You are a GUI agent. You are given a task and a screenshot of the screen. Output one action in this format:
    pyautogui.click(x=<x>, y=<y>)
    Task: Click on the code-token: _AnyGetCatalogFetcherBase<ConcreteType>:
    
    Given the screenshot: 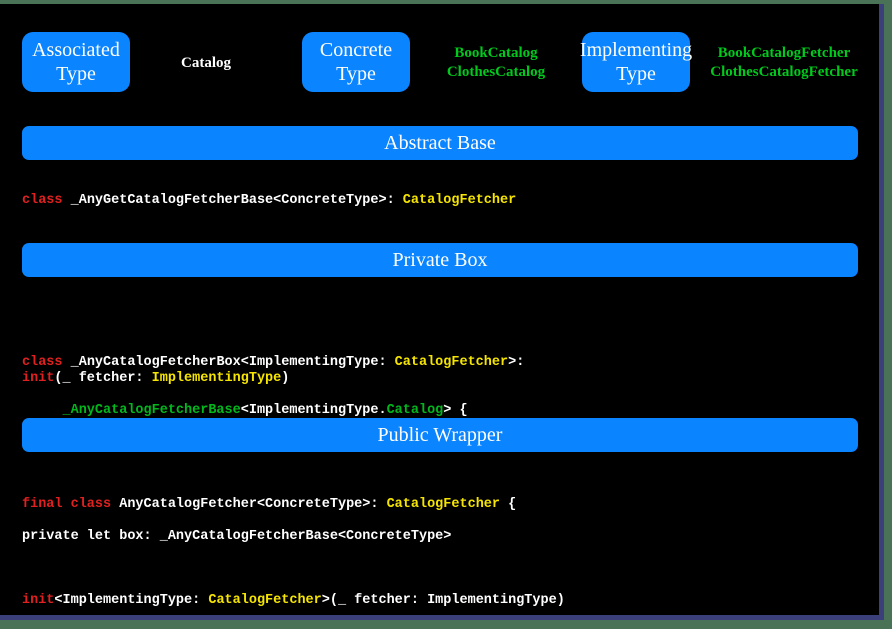 What is the action you would take?
    pyautogui.click(x=232, y=200)
    